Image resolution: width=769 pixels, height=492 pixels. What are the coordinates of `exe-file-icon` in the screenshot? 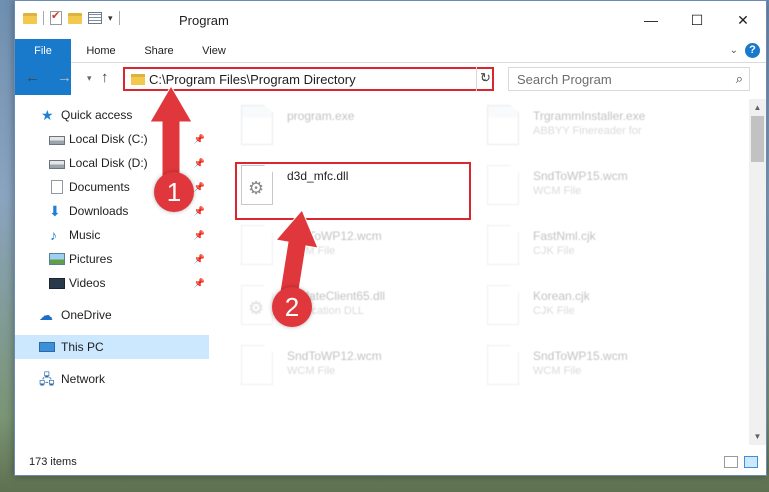 It's located at (257, 125).